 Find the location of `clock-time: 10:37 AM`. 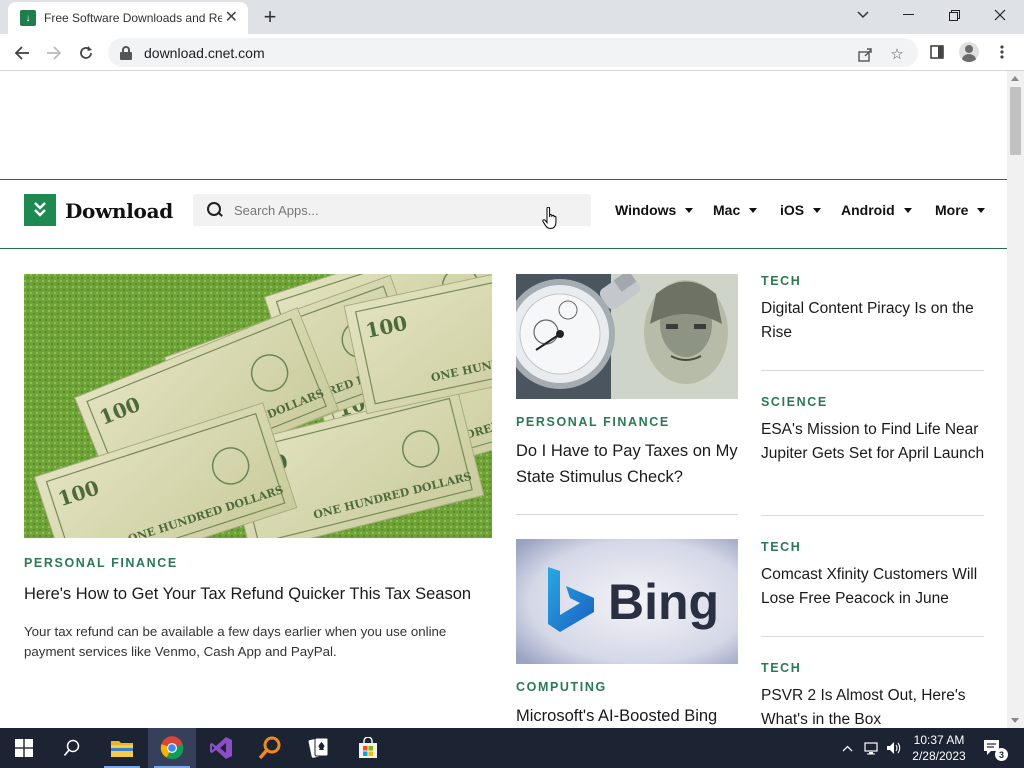

clock-time: 10:37 AM is located at coordinates (939, 740).